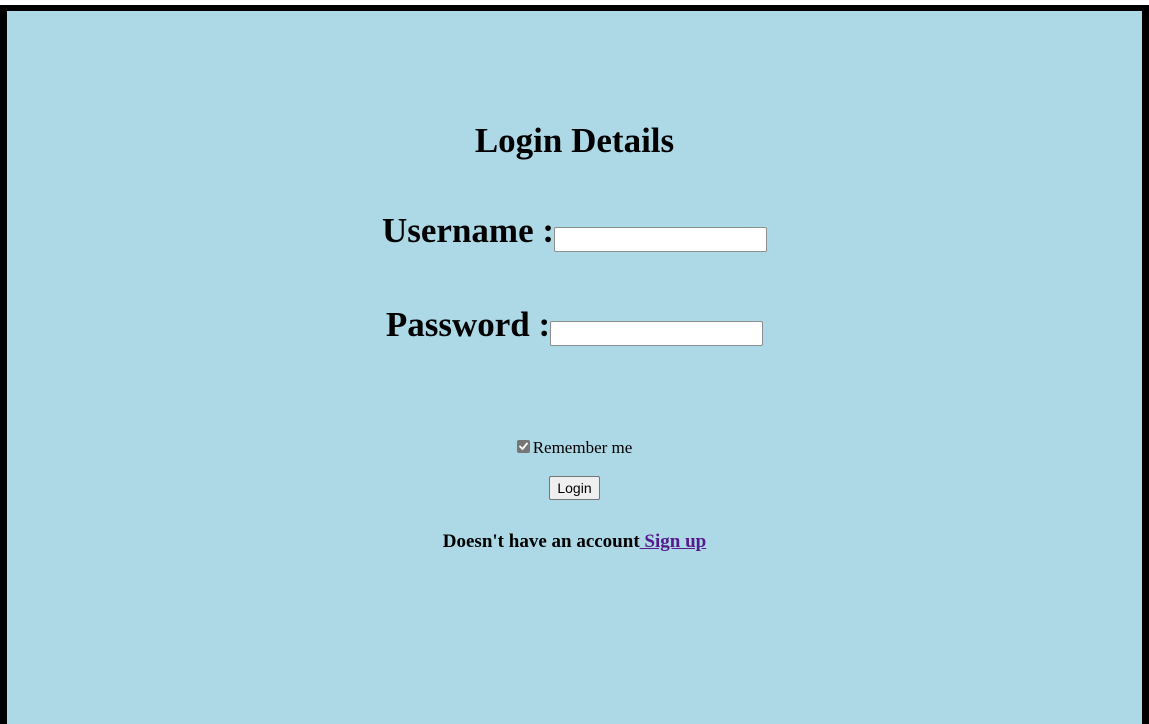  Describe the element at coordinates (661, 239) in the screenshot. I see `username-input` at that location.